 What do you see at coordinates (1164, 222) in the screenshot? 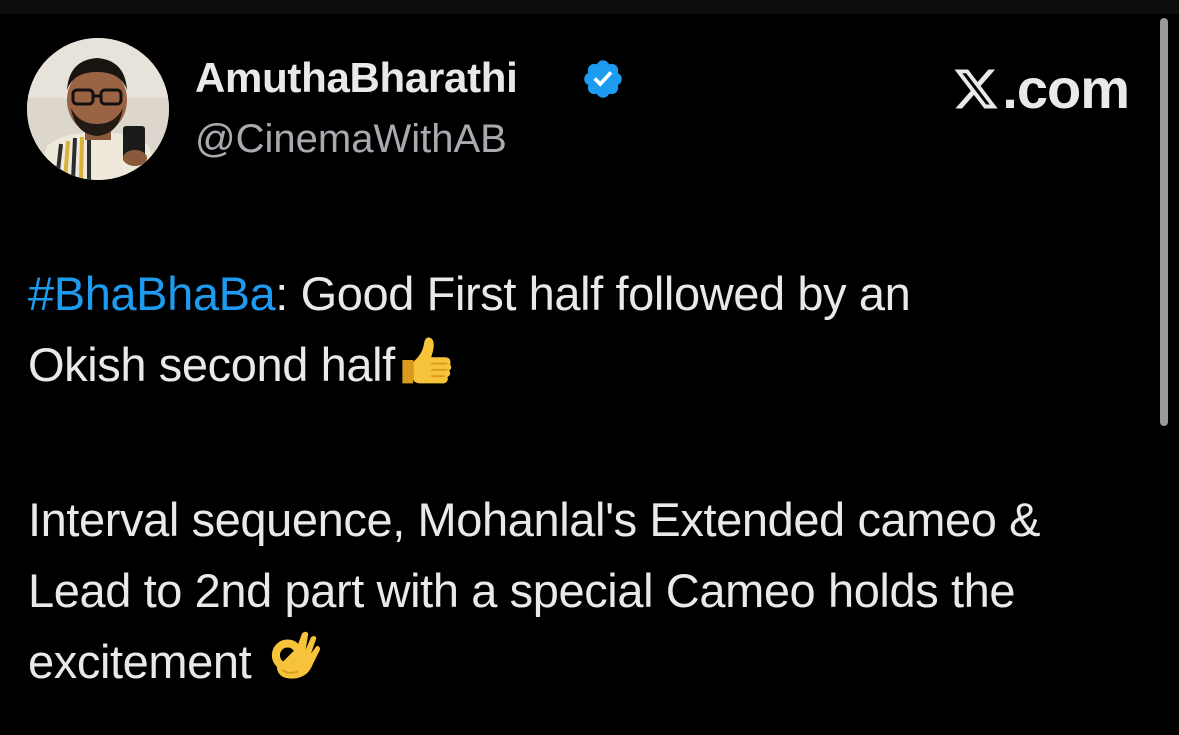
I see `scrollbar` at bounding box center [1164, 222].